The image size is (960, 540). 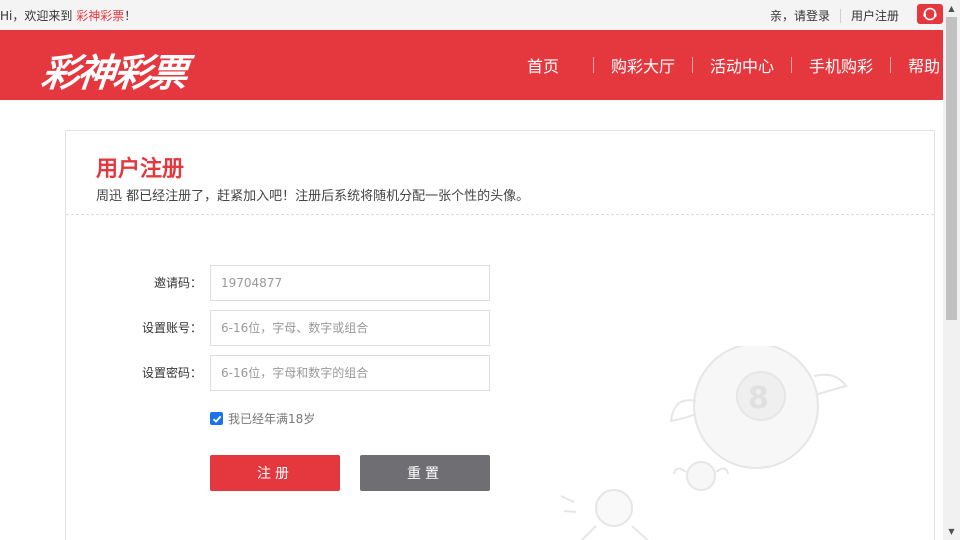 I want to click on top-bar: Hi，欢迎来到 彩神彩票！ 亲，请登录 用户注册, so click(x=471, y=15).